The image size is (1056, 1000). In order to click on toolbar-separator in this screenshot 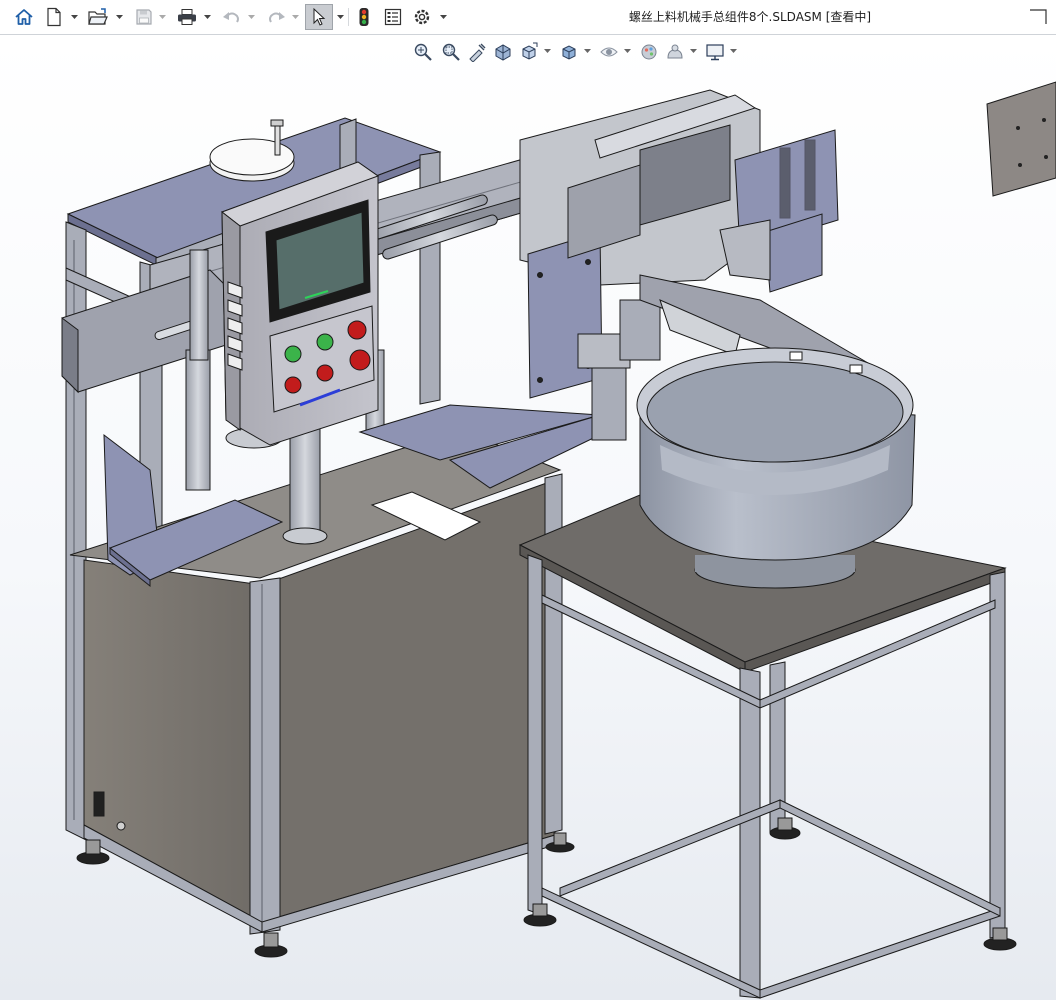, I will do `click(348, 17)`.